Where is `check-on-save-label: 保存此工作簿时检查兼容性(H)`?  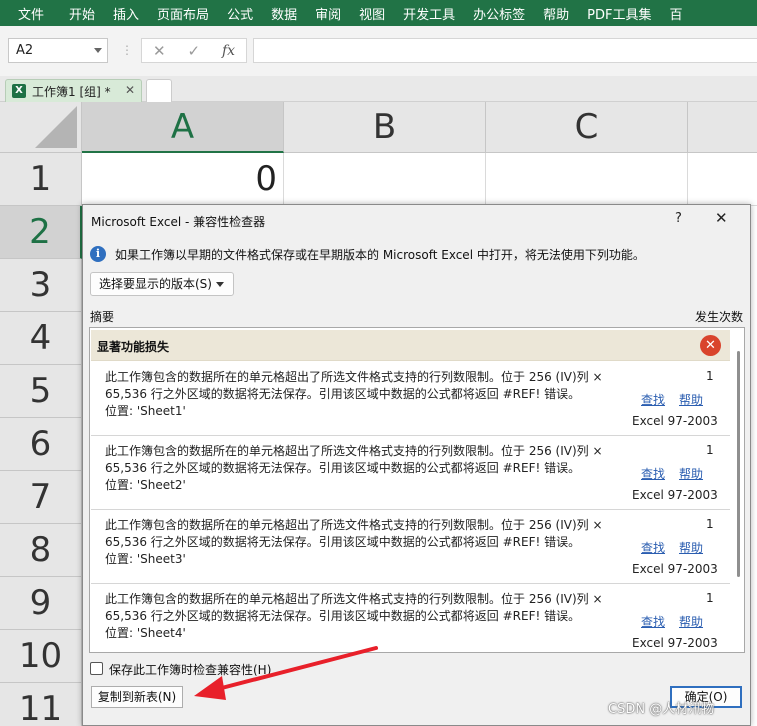 check-on-save-label: 保存此工作簿时检查兼容性(H) is located at coordinates (190, 669).